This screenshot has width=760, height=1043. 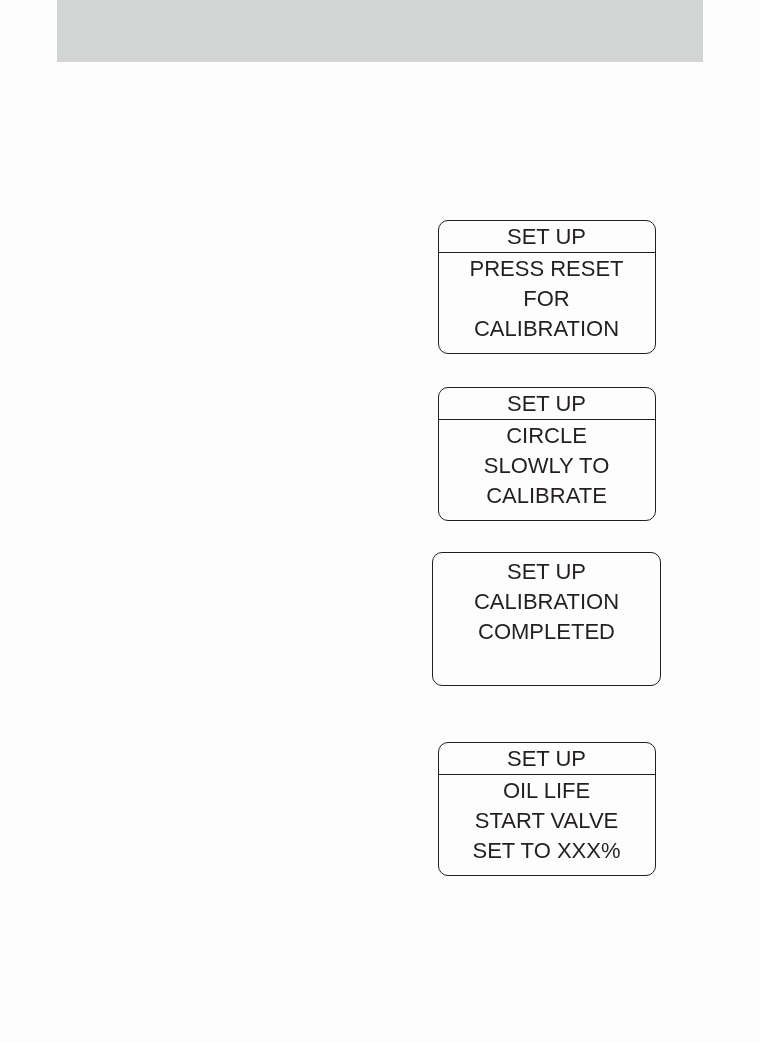 I want to click on display-line: COMPLETED, so click(x=546, y=632).